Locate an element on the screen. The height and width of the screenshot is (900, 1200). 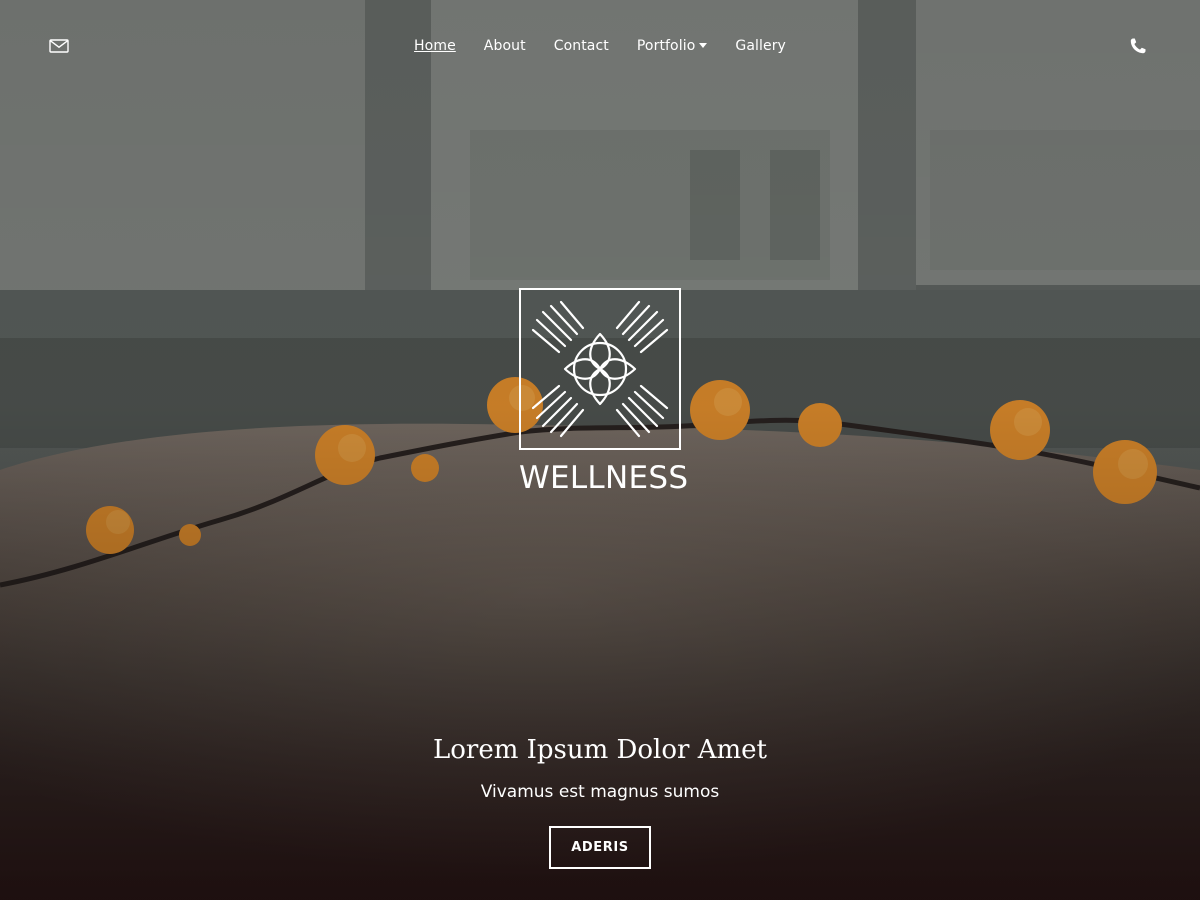
nav-item-gallery: Gallery is located at coordinates (760, 46).